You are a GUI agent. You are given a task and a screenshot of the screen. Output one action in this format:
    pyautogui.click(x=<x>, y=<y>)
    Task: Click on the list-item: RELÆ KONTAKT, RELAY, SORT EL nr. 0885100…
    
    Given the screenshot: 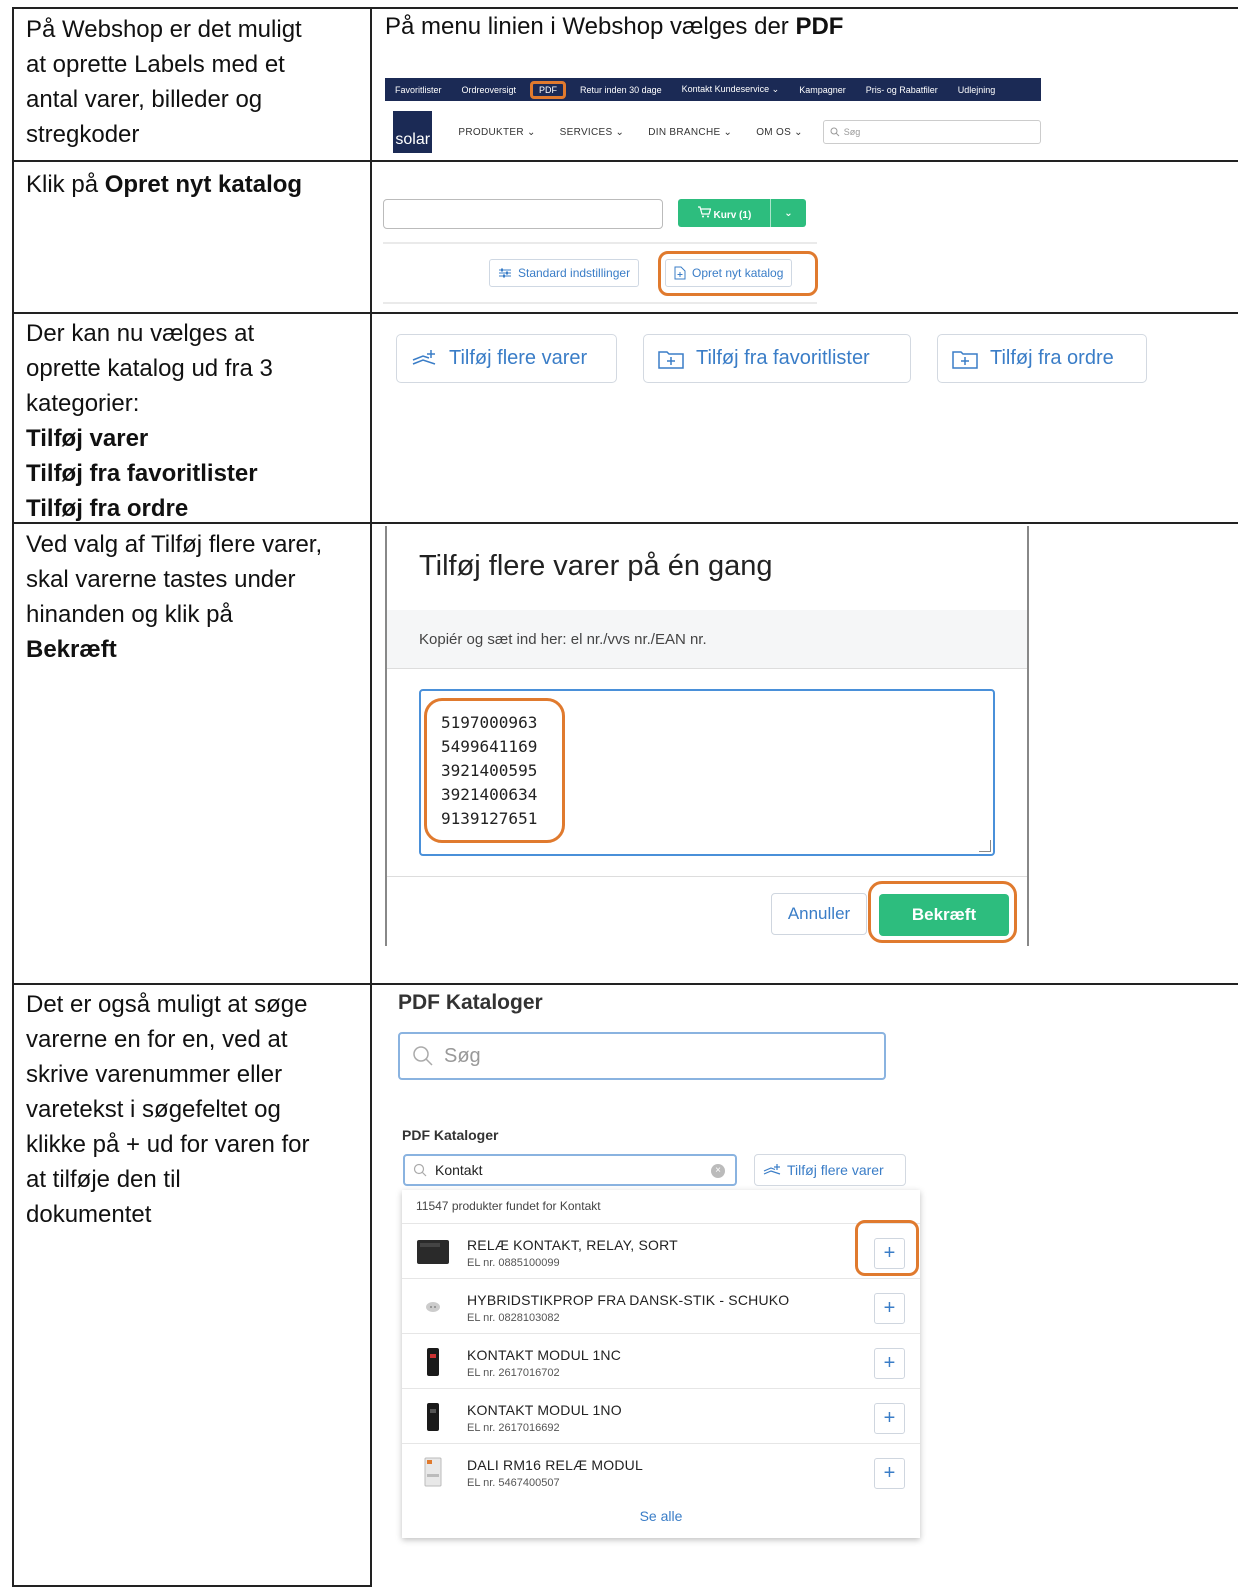 What is the action you would take?
    pyautogui.click(x=661, y=1250)
    